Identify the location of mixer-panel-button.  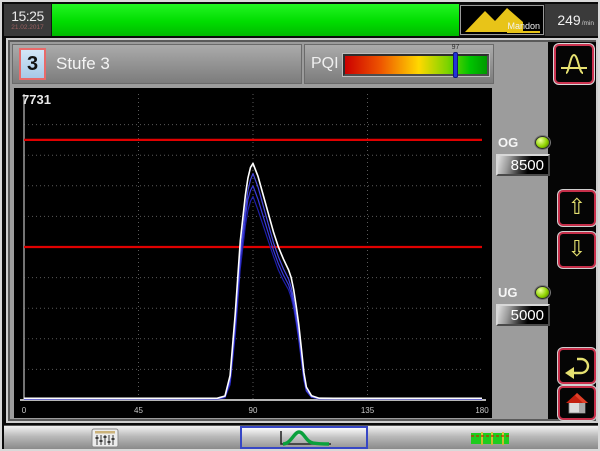
(105, 438).